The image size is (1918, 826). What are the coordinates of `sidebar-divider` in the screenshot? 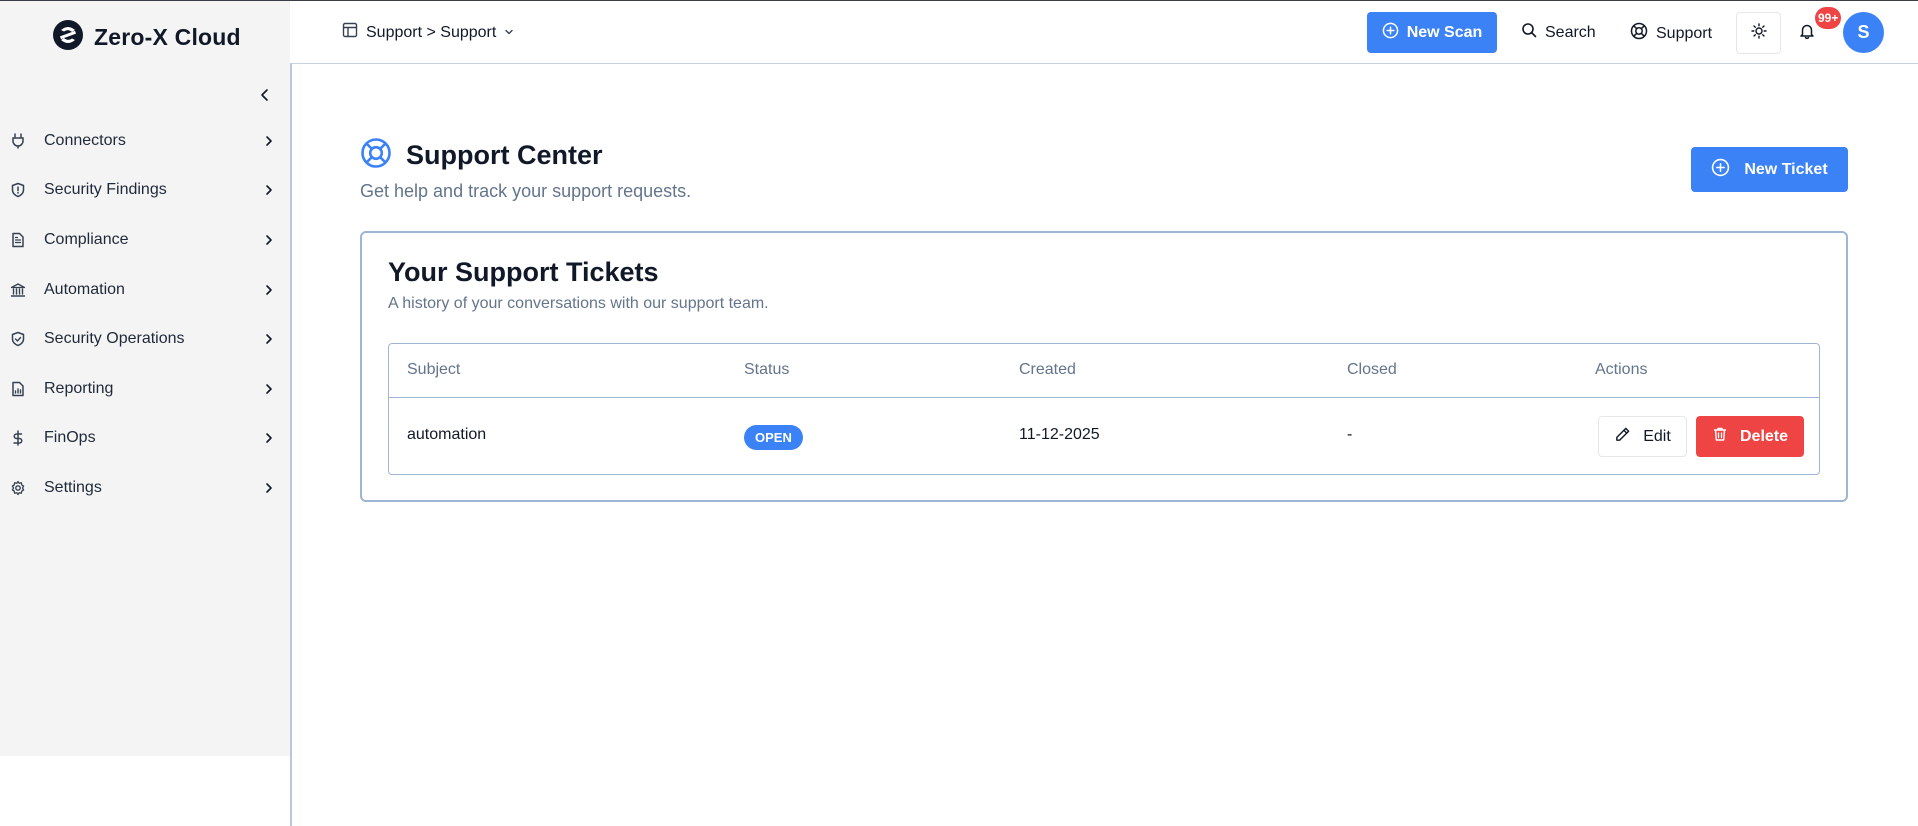 It's located at (291, 444).